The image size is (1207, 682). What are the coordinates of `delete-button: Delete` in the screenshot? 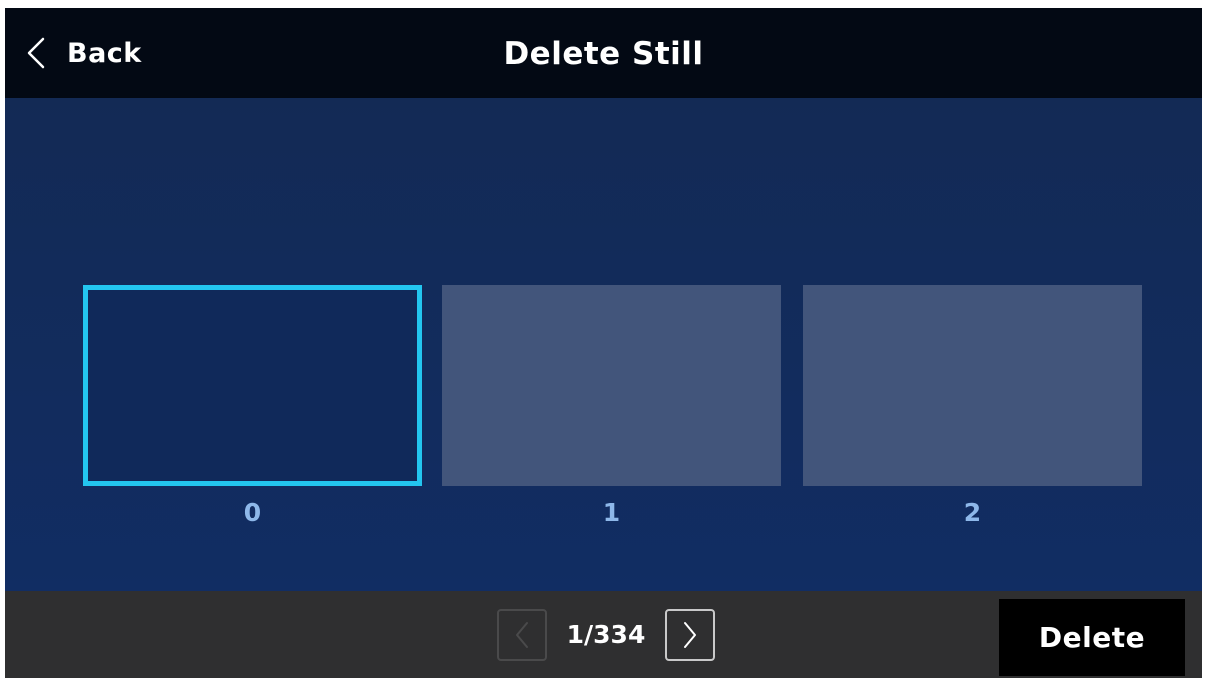 It's located at (1092, 637).